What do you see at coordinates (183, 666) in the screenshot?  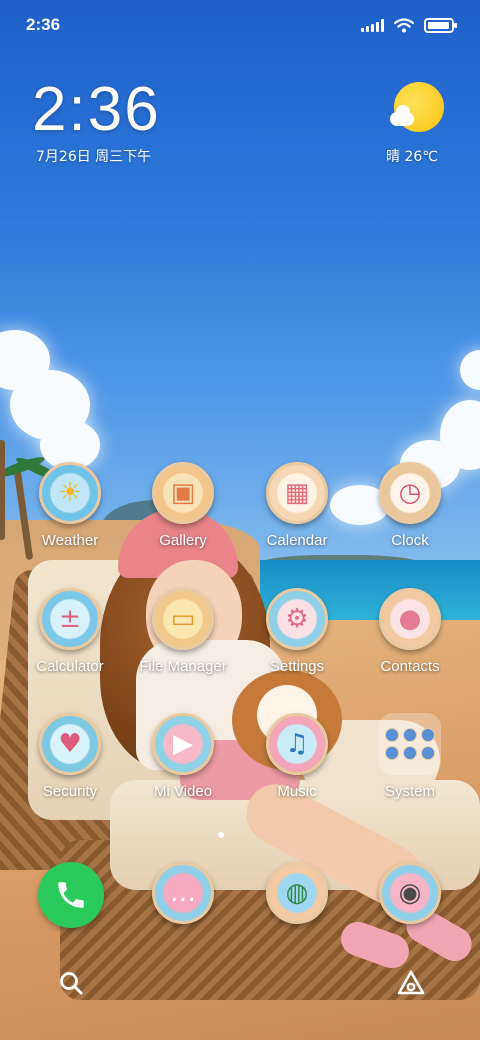 I see `app-label: File Manager` at bounding box center [183, 666].